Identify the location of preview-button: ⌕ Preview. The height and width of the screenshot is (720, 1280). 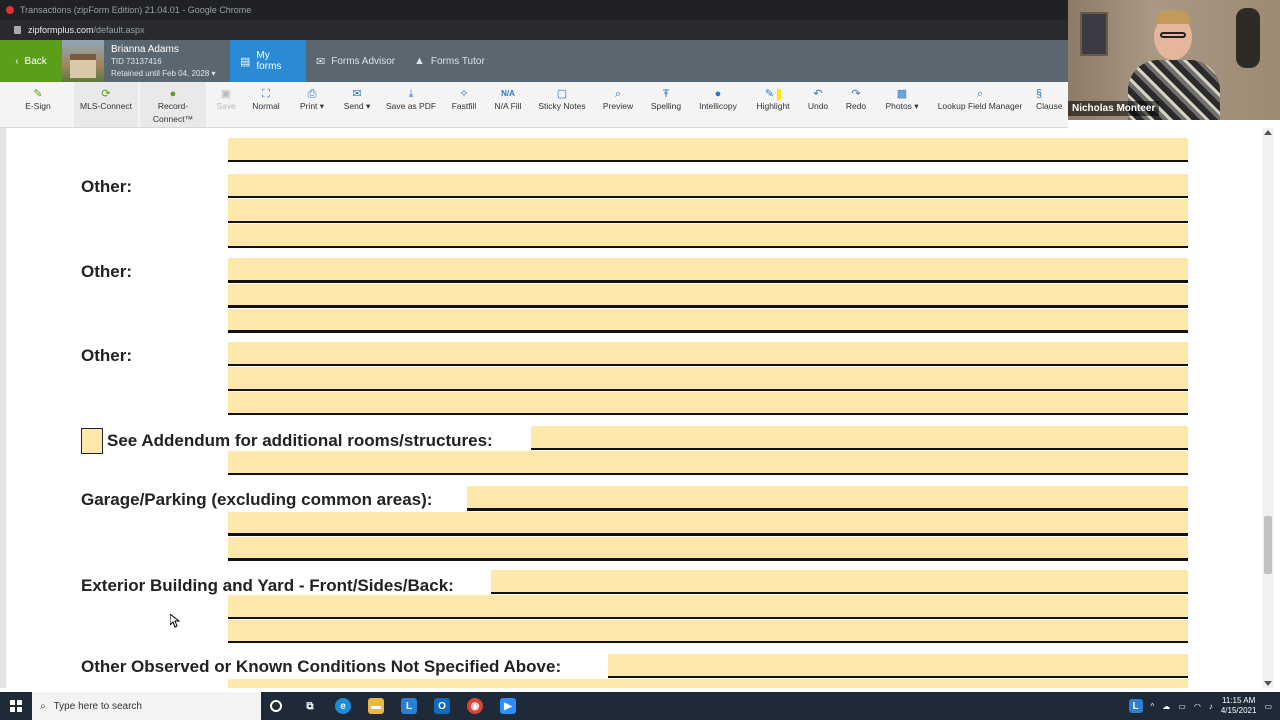
(618, 100).